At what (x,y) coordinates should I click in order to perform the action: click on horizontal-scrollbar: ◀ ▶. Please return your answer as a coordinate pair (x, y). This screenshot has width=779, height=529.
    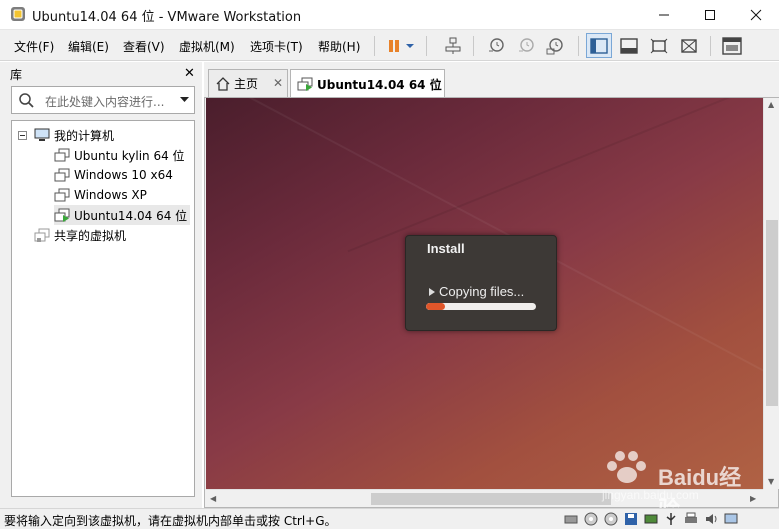
    Looking at the image, I should click on (484, 498).